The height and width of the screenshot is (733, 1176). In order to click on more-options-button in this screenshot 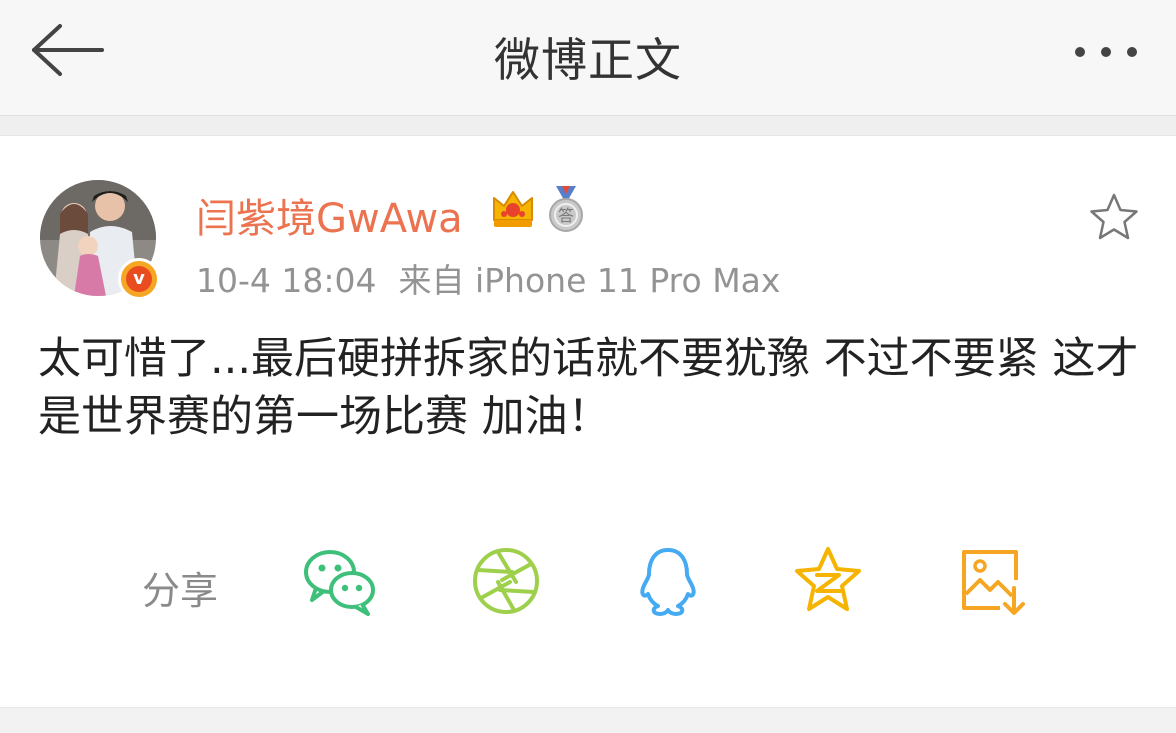, I will do `click(1110, 52)`.